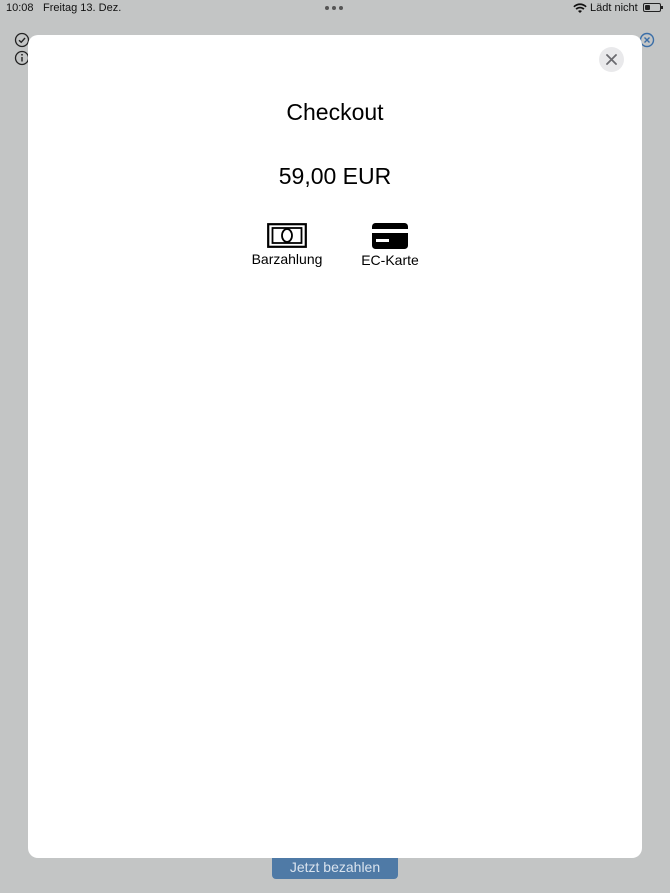 Image resolution: width=670 pixels, height=893 pixels. I want to click on status-date: Freitag 13. Dez., so click(82, 8).